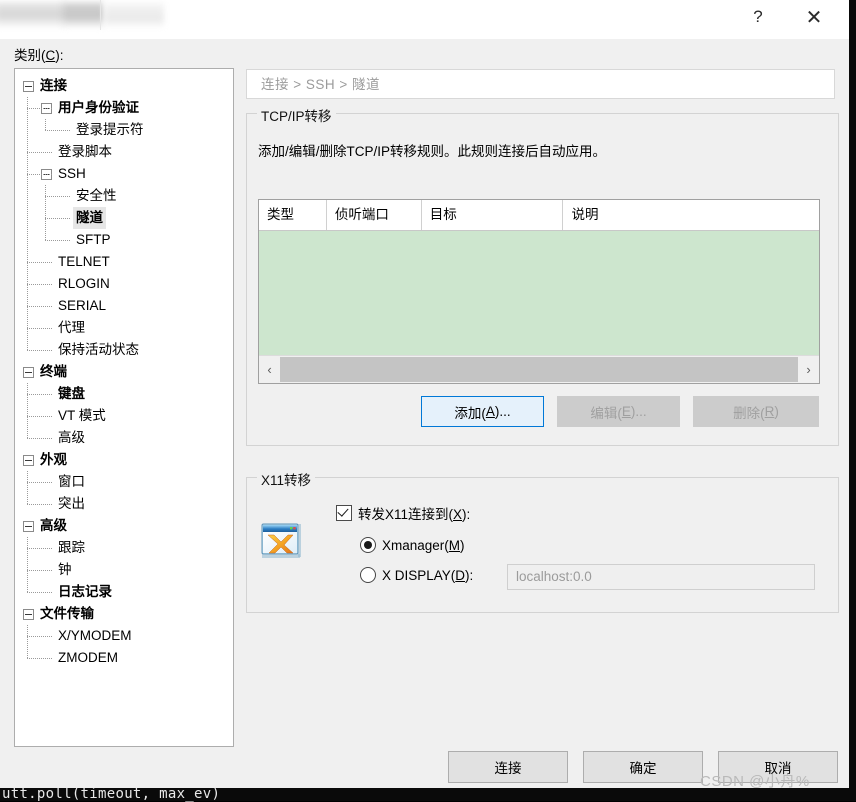  I want to click on forward-x11-label-prefix: 转发X11连接到(, so click(406, 514).